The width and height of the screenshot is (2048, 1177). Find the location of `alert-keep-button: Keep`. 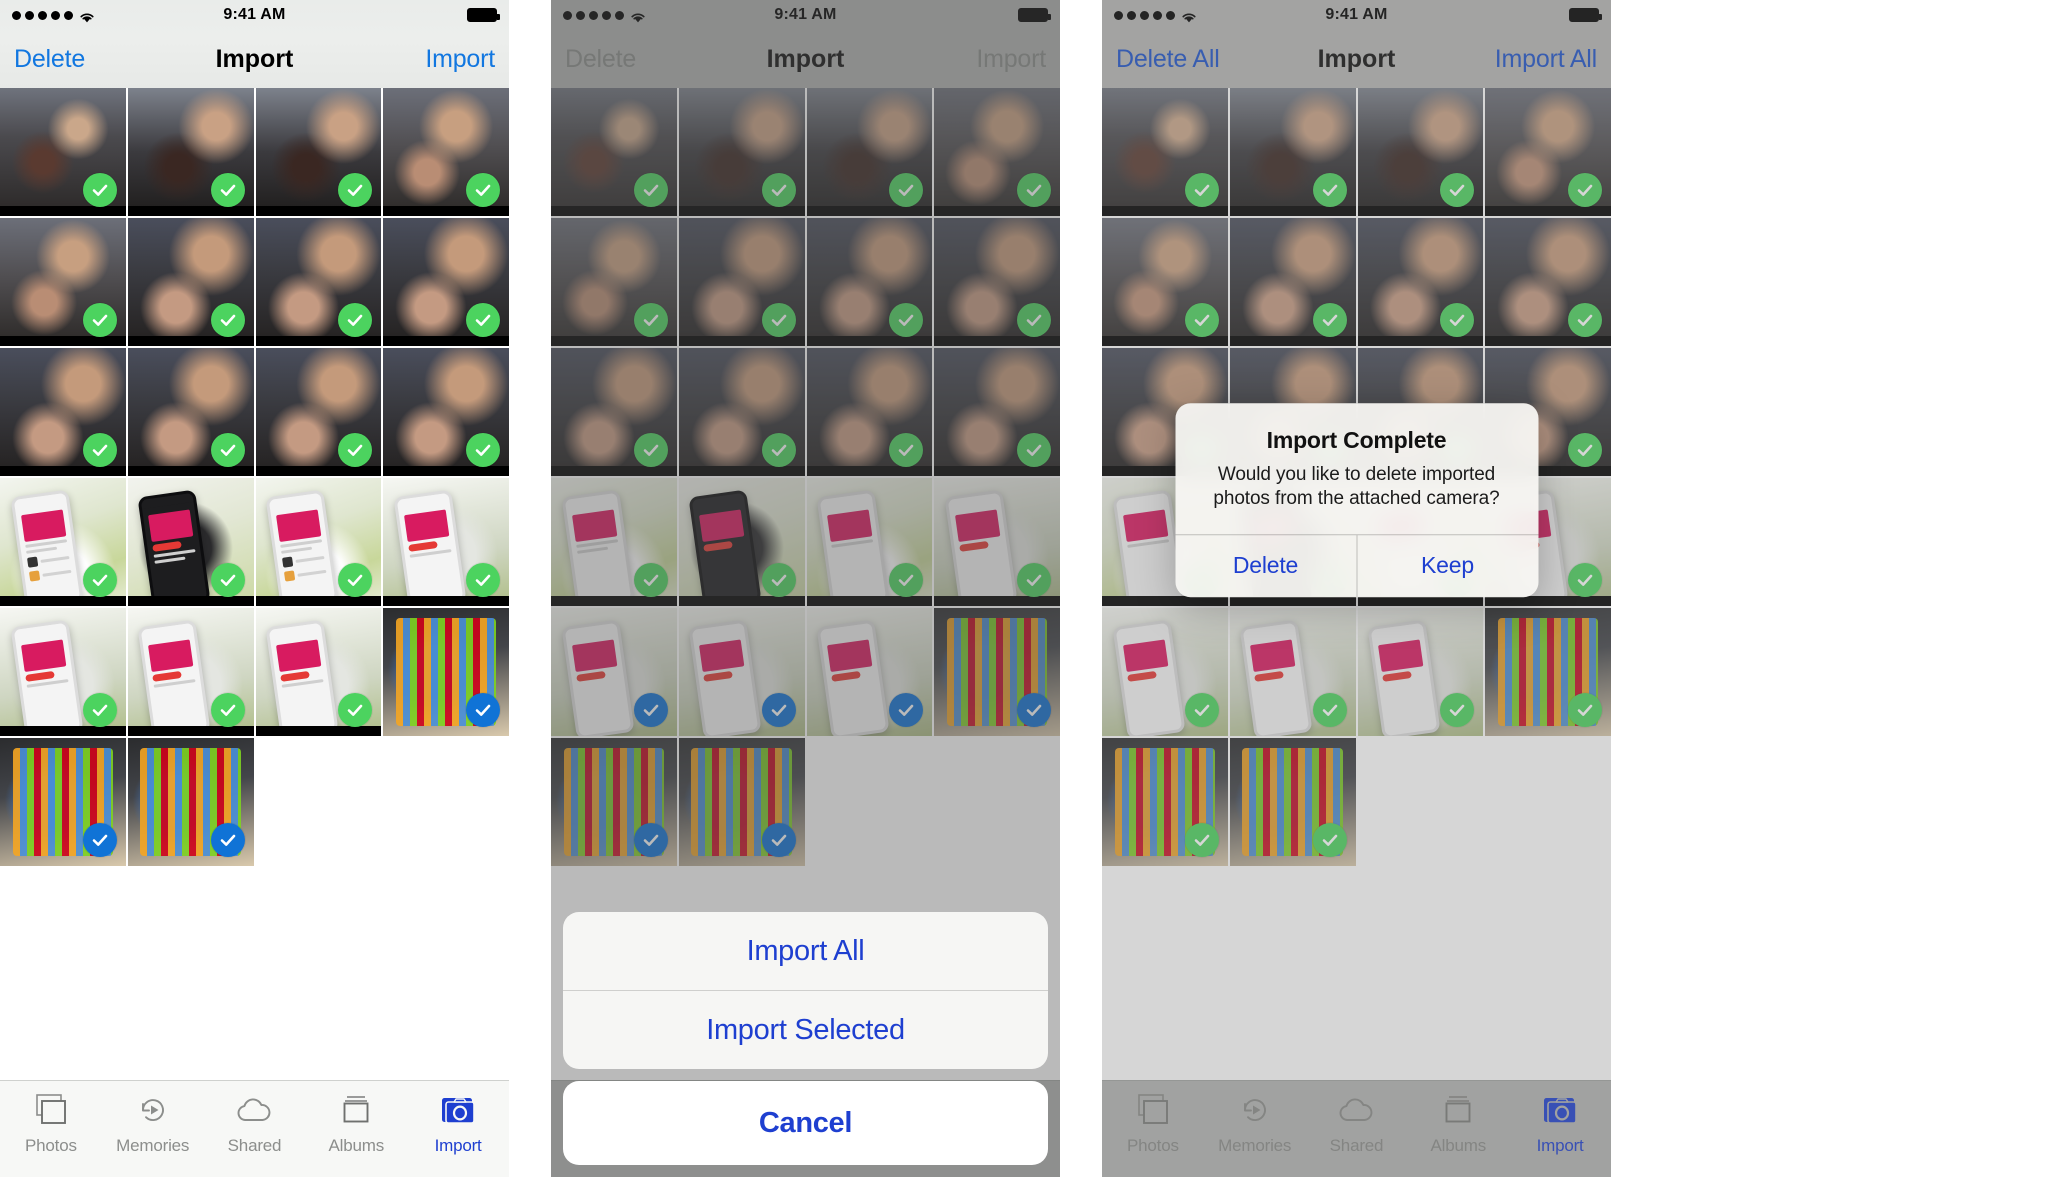

alert-keep-button: Keep is located at coordinates (1447, 565).